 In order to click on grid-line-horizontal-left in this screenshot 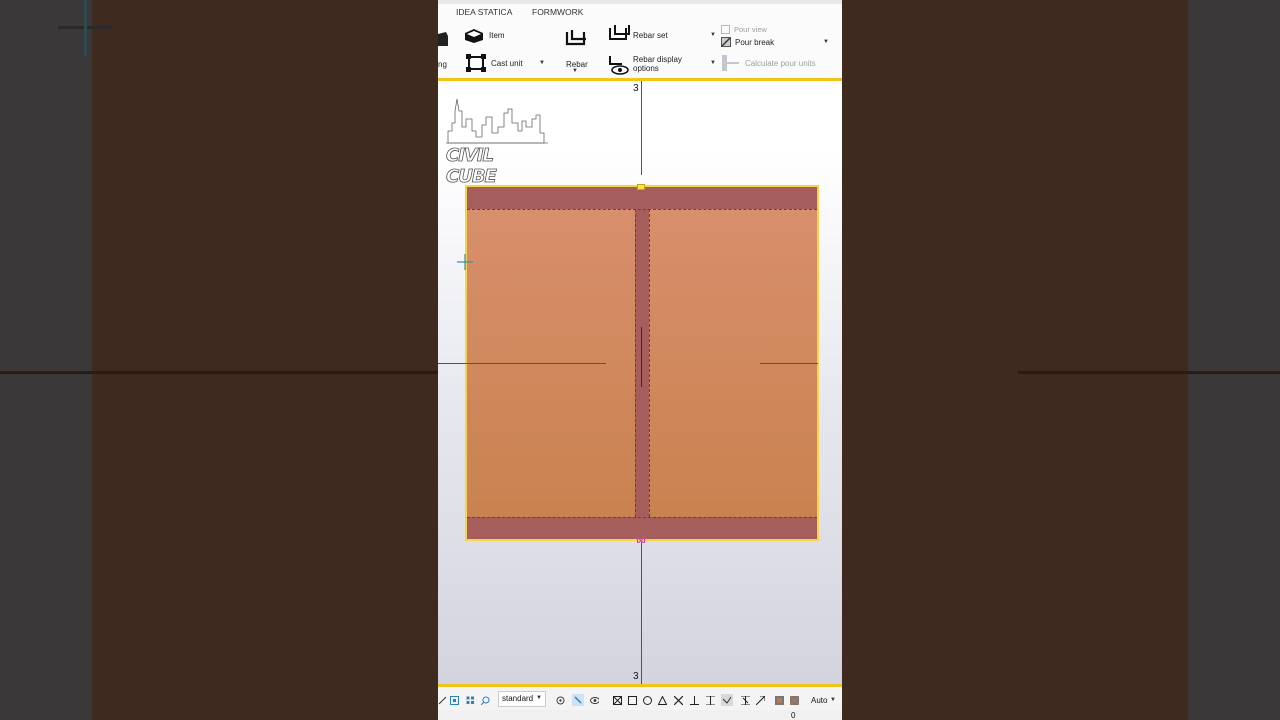, I will do `click(522, 363)`.